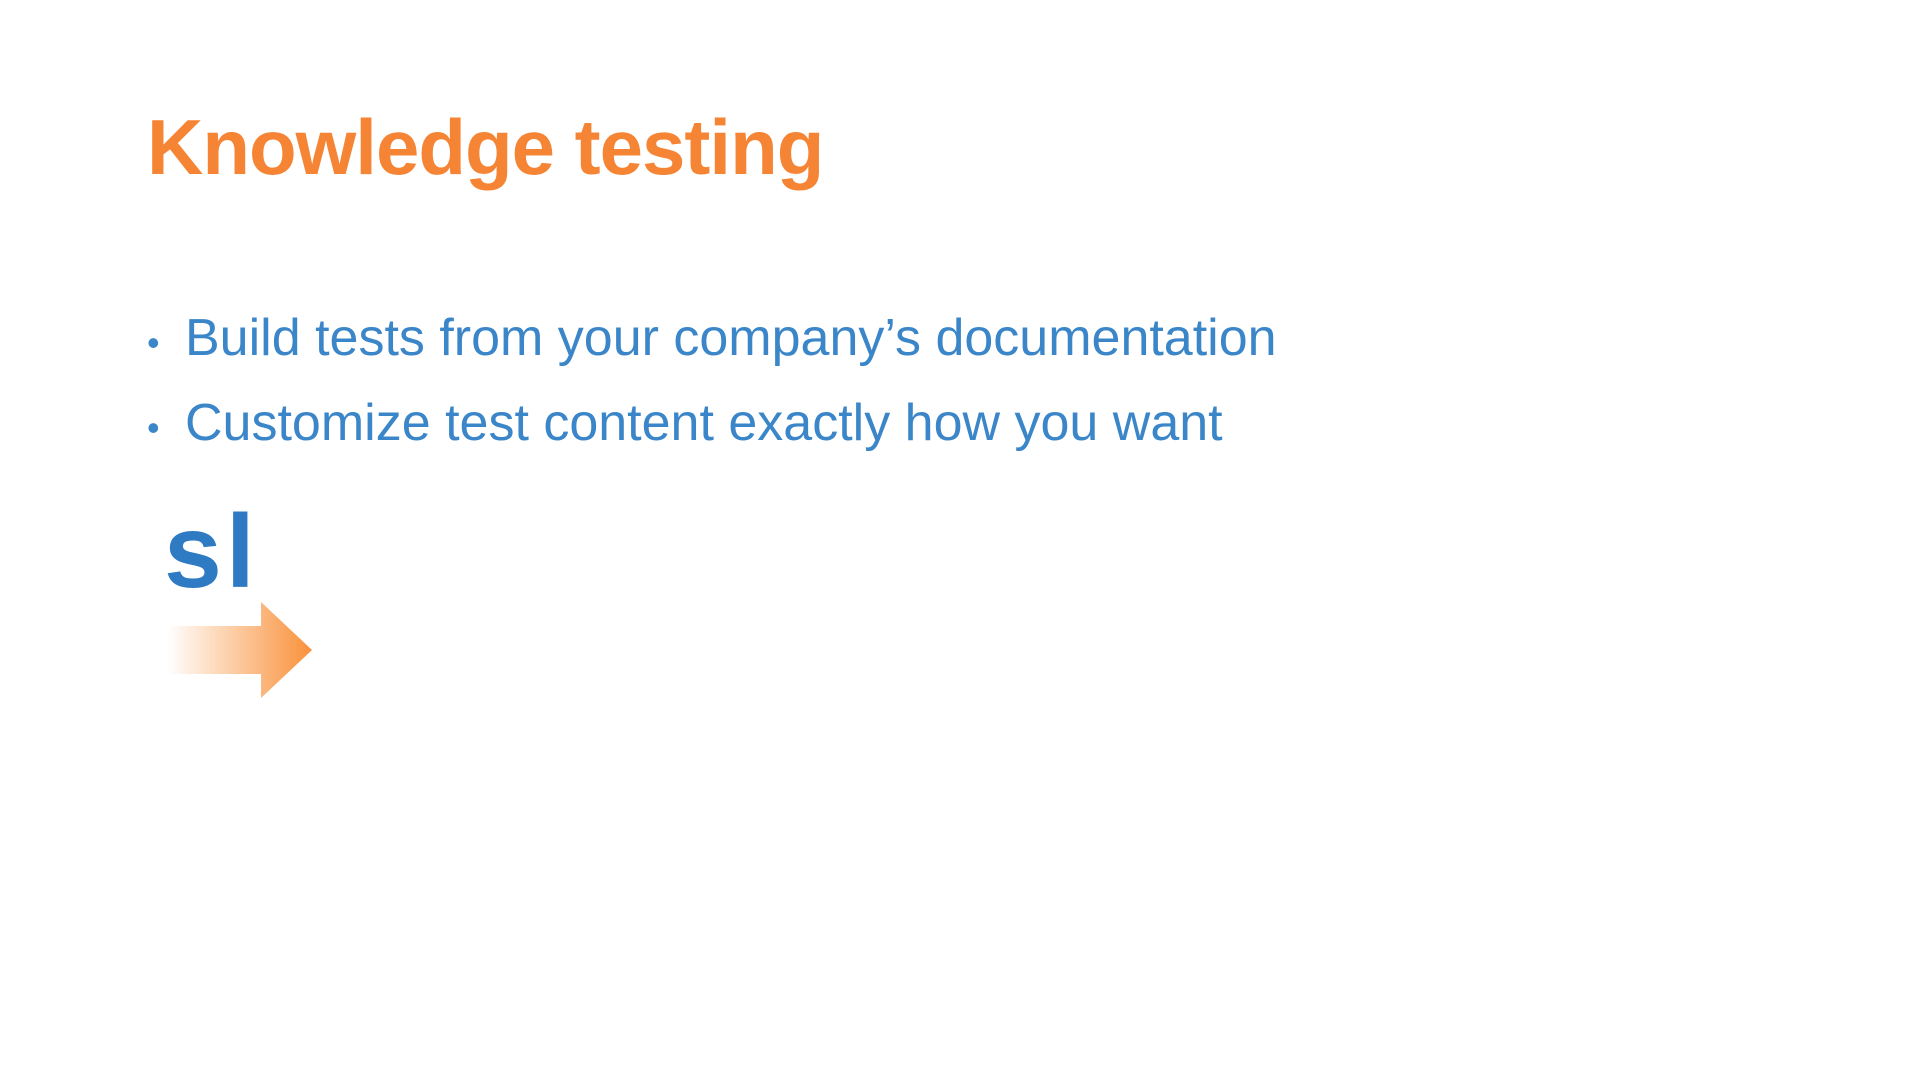 The height and width of the screenshot is (1080, 1920). Describe the element at coordinates (211, 552) in the screenshot. I see `logo-text: sl` at that location.